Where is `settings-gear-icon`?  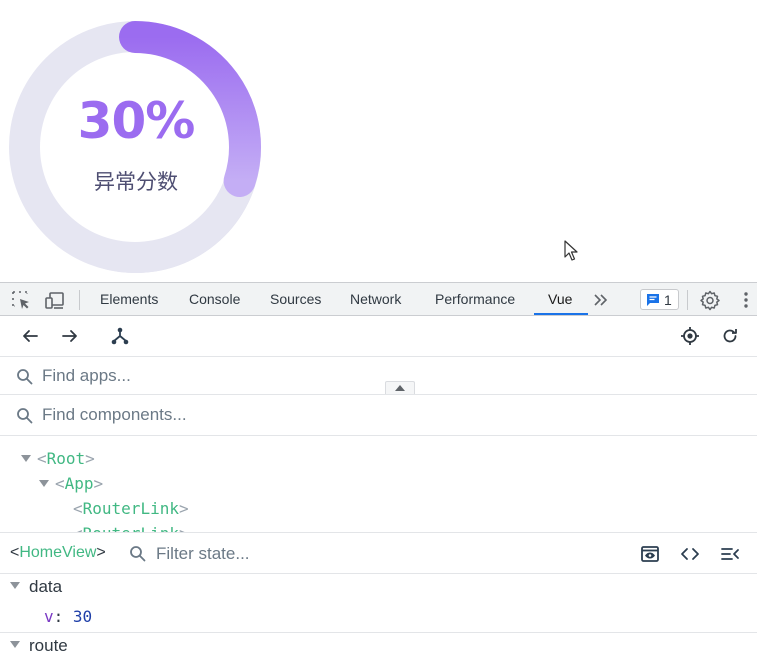
settings-gear-icon is located at coordinates (710, 300).